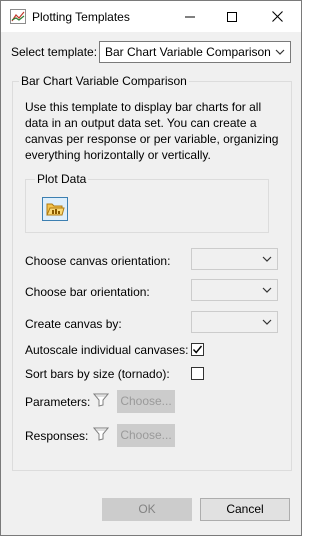 The image size is (320, 536). I want to click on folder-chart-icon, so click(55, 209).